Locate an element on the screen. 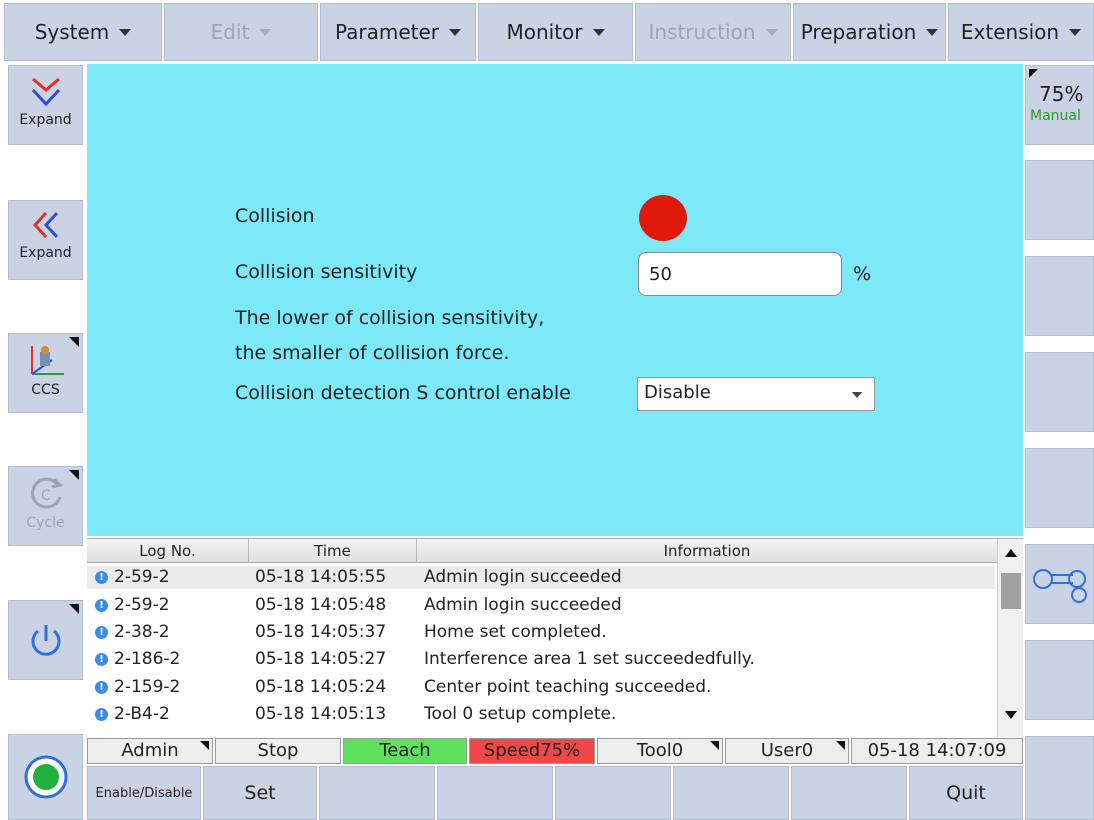 This screenshot has height=820, width=1094. servo-status-button is located at coordinates (45, 777).